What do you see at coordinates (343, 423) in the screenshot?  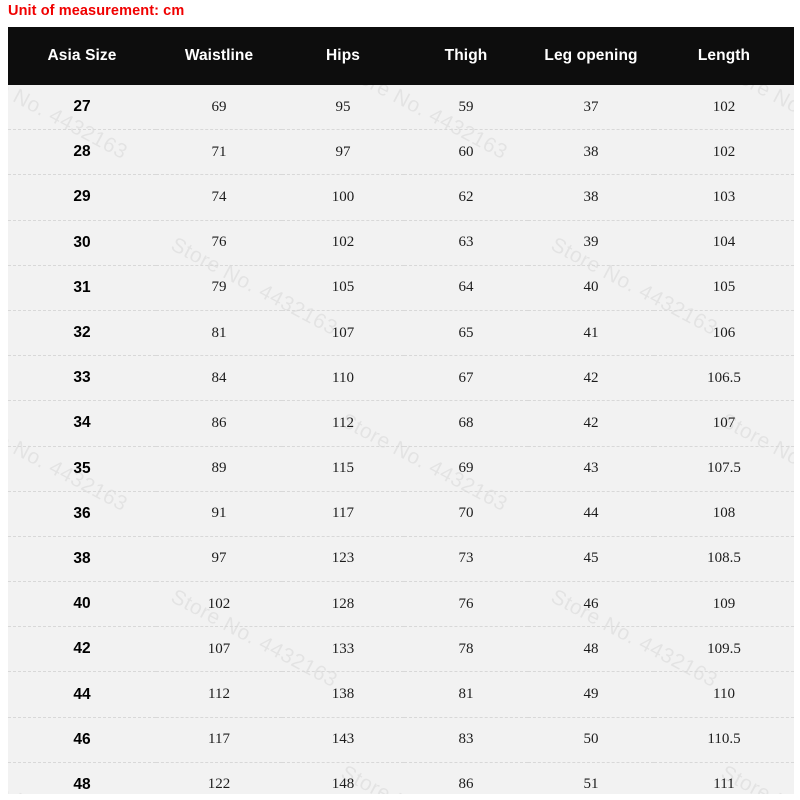 I see `table-cell: 112` at bounding box center [343, 423].